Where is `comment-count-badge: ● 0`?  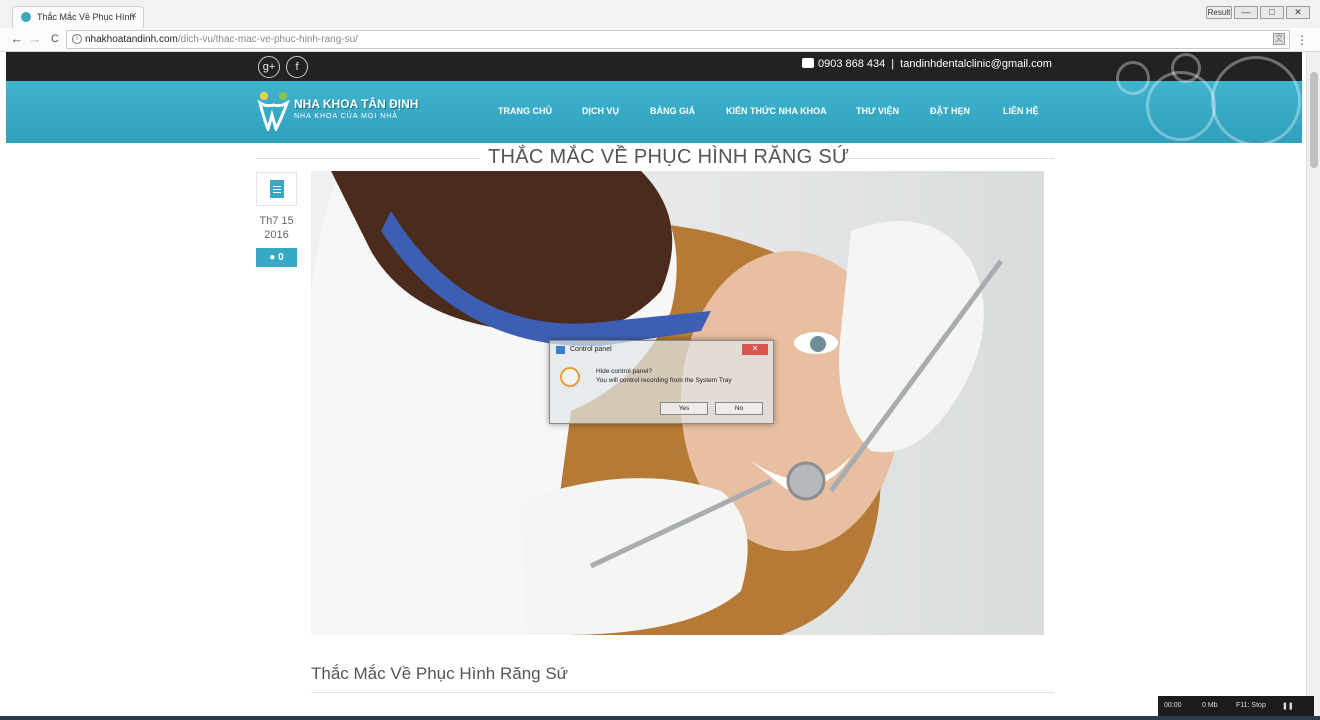 comment-count-badge: ● 0 is located at coordinates (276, 257).